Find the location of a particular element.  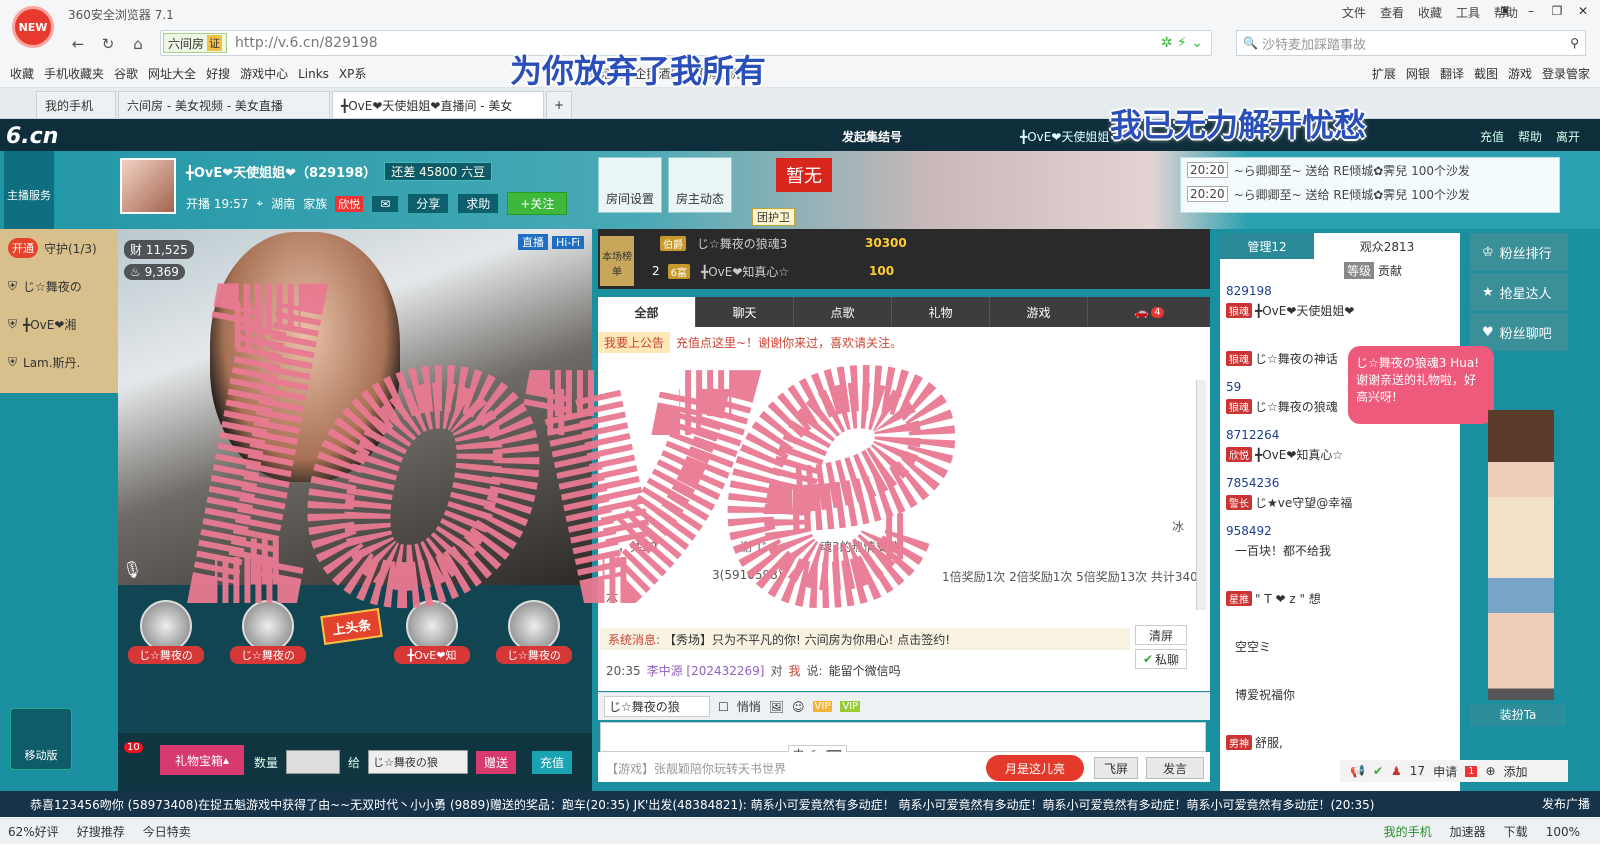

gift-target-select: じ☆舞夜の狼 is located at coordinates (418, 762).